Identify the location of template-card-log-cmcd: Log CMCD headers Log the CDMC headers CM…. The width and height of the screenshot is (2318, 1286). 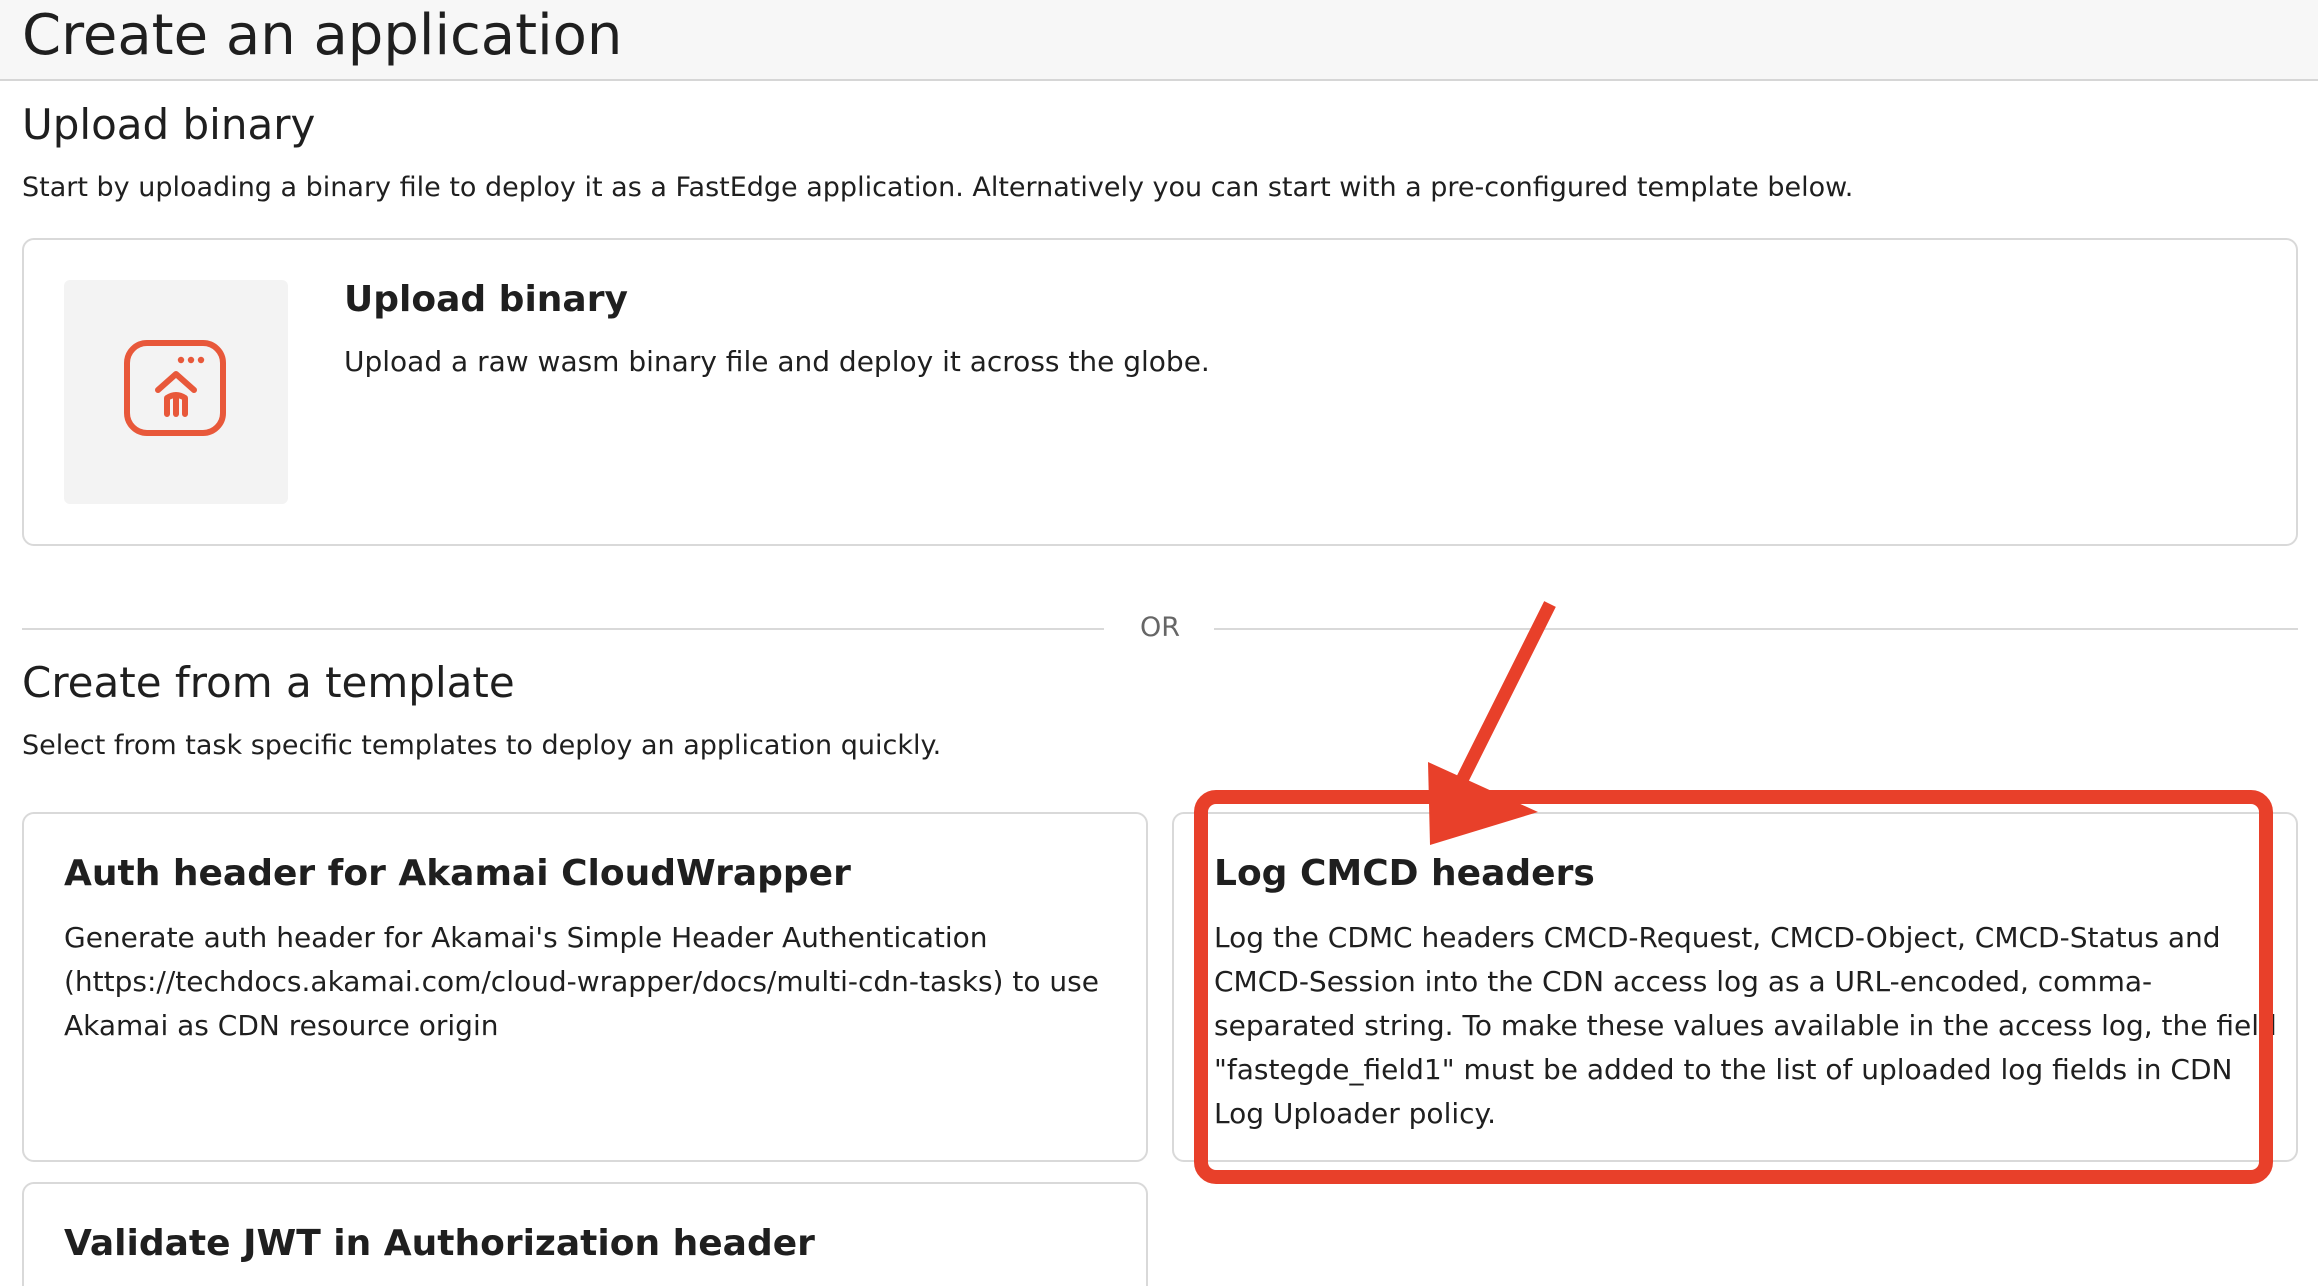
(1735, 987).